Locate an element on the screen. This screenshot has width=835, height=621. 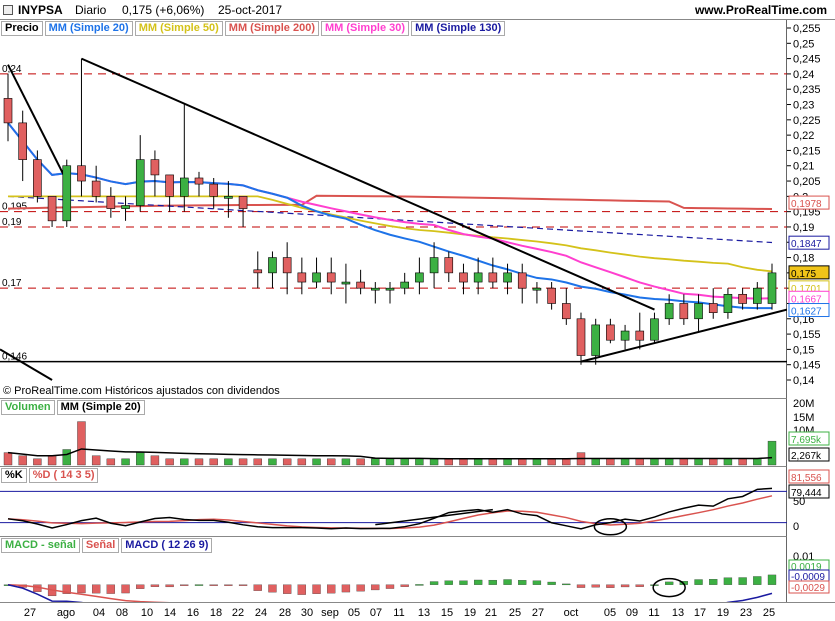
x-tick-label: 25 is located at coordinates (769, 613).